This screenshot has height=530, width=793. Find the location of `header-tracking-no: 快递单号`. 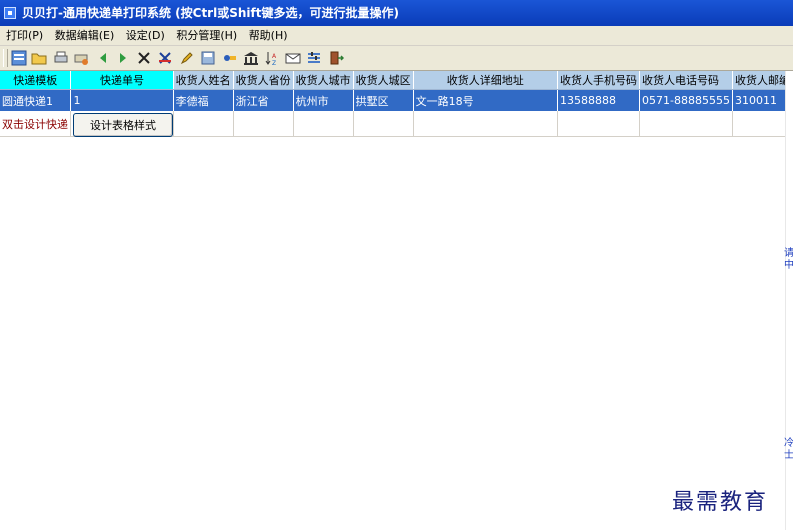

header-tracking-no: 快递单号 is located at coordinates (122, 80).